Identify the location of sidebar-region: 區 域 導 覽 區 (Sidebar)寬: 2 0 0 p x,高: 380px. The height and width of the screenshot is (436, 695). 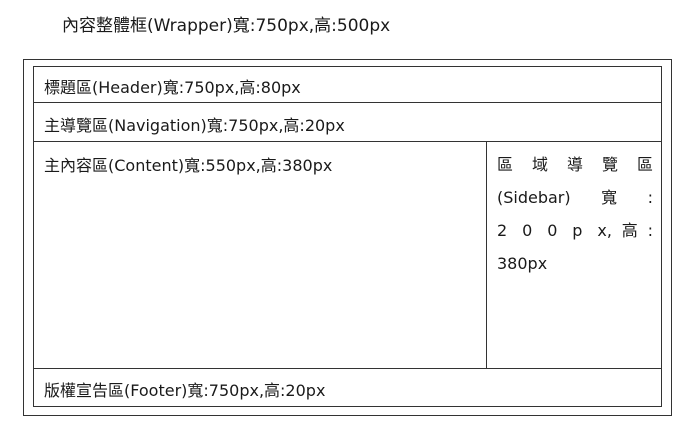
(574, 255).